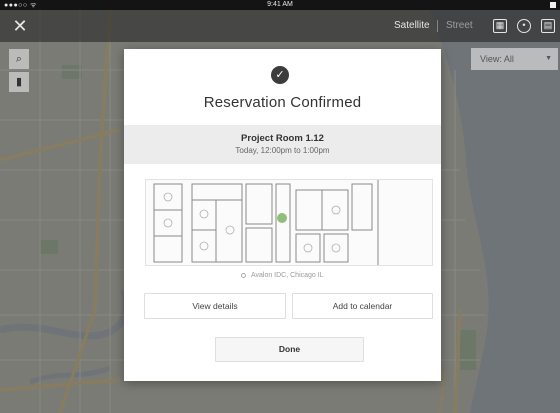  Describe the element at coordinates (20, 26) in the screenshot. I see `close-button: ✕` at that location.